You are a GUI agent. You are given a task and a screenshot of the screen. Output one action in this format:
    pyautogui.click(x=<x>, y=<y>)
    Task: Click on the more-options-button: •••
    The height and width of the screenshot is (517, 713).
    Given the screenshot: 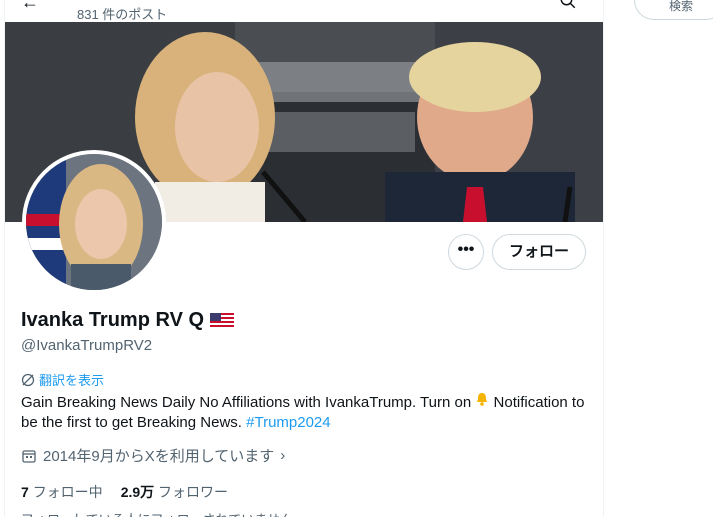 What is the action you would take?
    pyautogui.click(x=466, y=252)
    